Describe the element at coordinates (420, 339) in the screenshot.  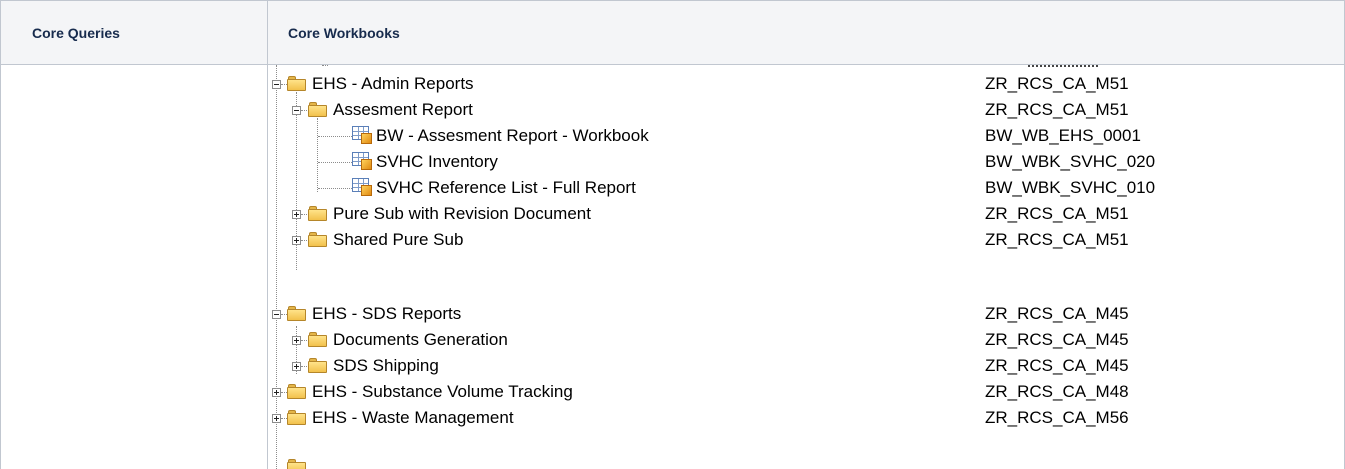
I see `tree-node-label: Documents Generation` at that location.